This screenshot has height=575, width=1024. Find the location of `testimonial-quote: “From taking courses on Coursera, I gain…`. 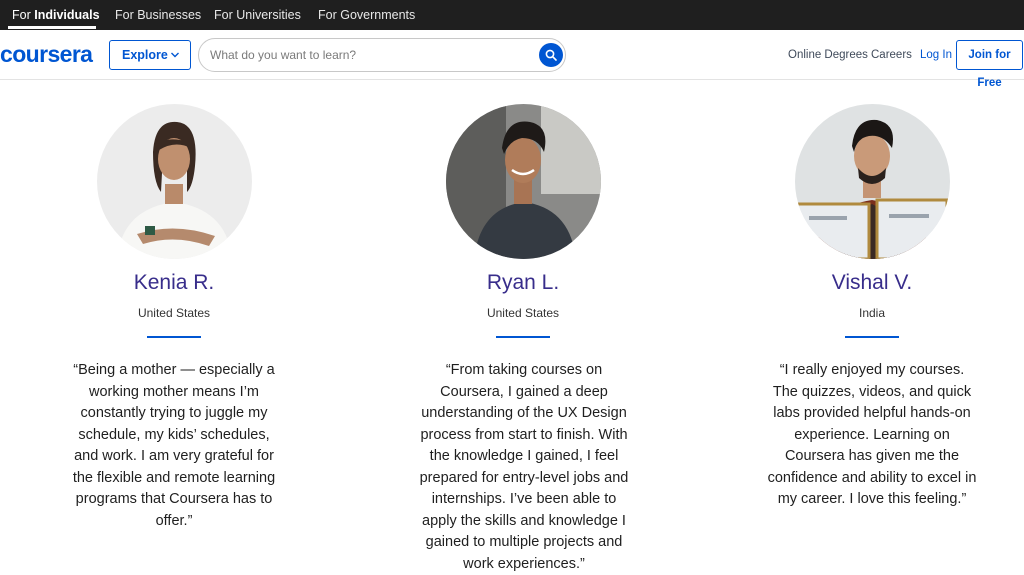

testimonial-quote: “From taking courses on Coursera, I gain… is located at coordinates (524, 467).